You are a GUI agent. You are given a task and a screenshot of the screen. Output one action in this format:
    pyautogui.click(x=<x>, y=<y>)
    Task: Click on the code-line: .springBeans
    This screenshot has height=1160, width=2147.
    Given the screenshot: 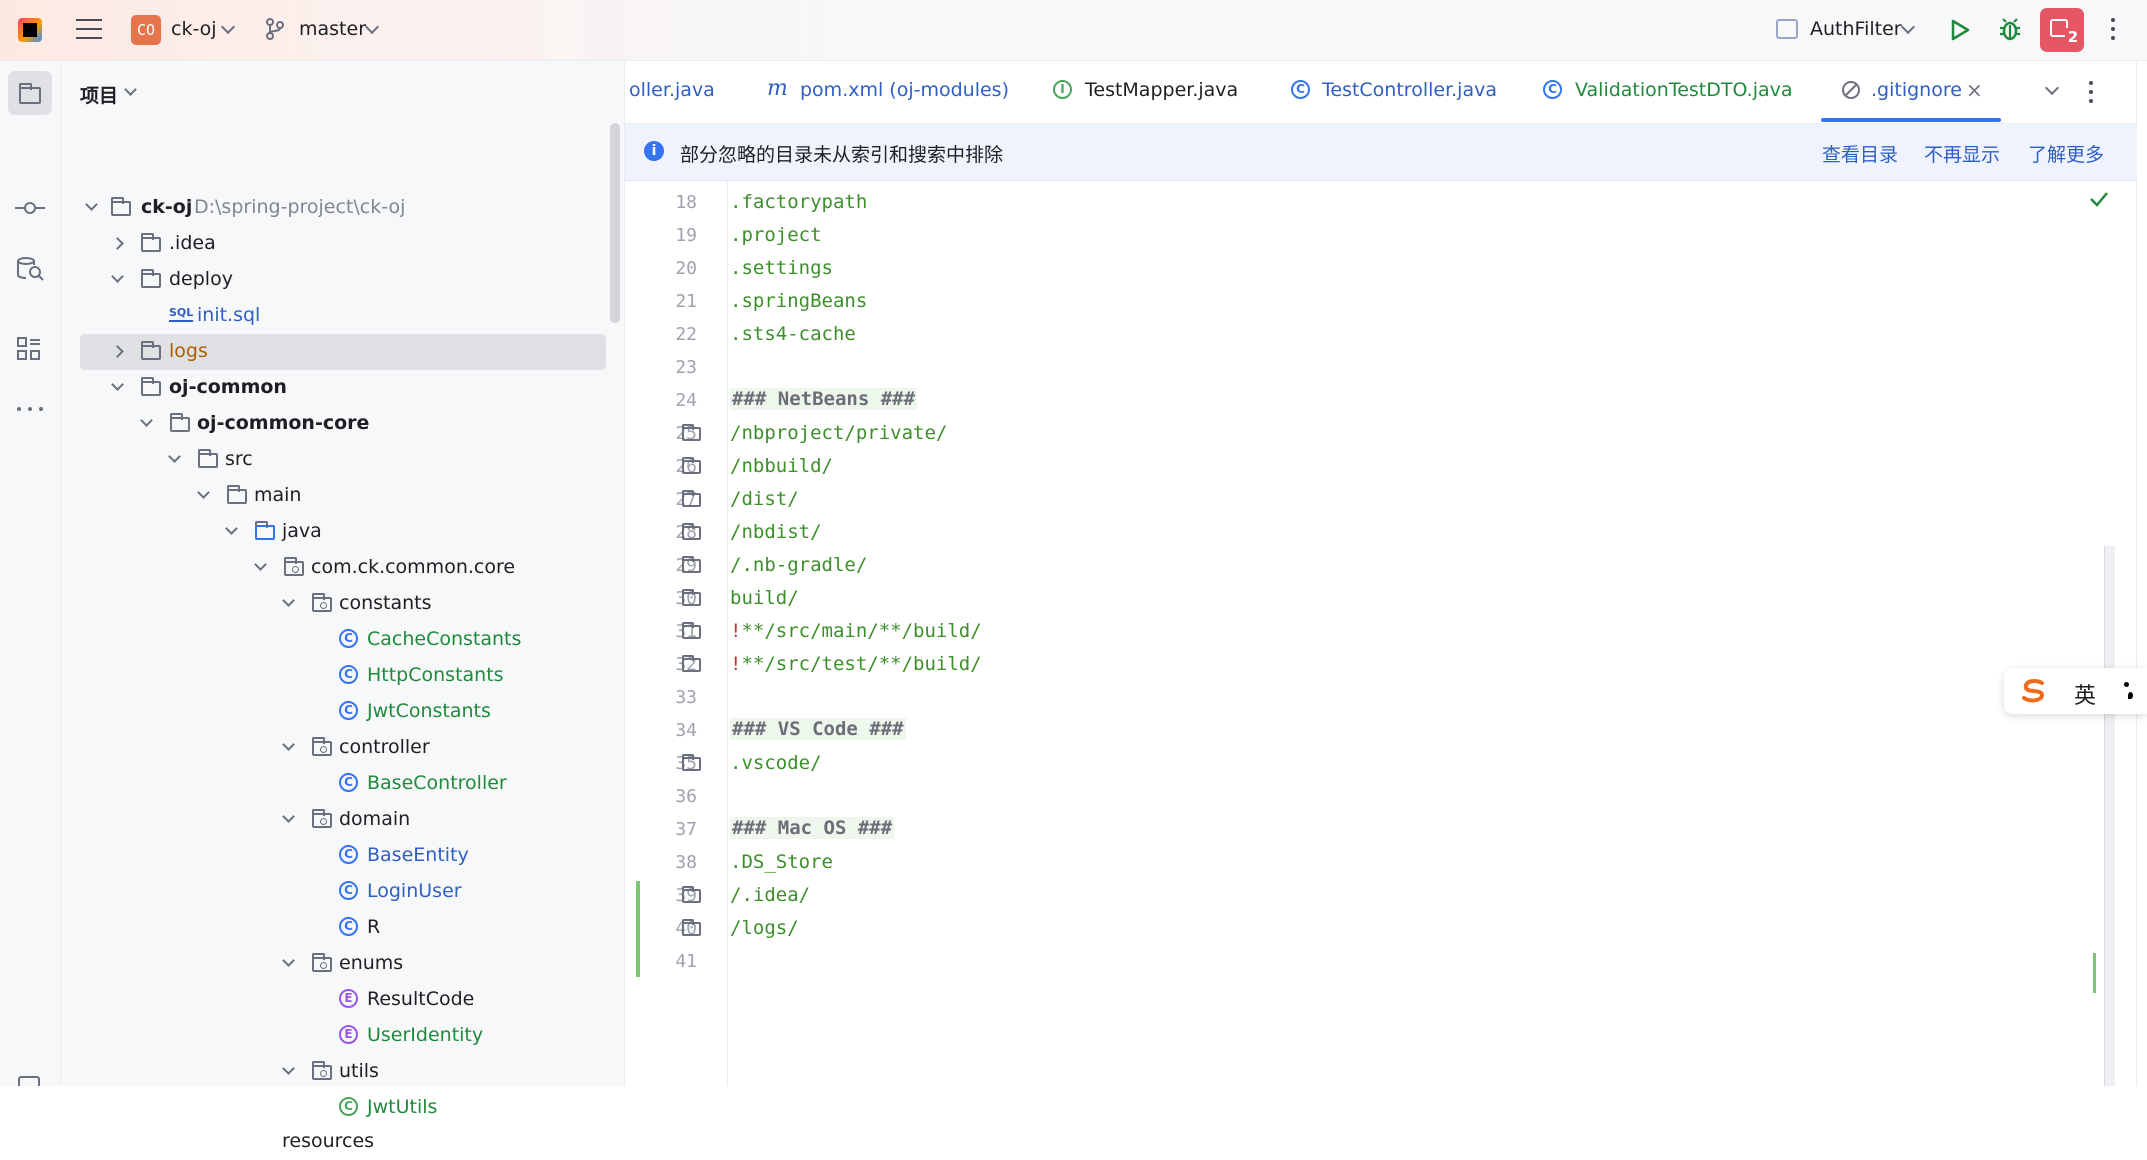 What is the action you would take?
    pyautogui.click(x=798, y=301)
    